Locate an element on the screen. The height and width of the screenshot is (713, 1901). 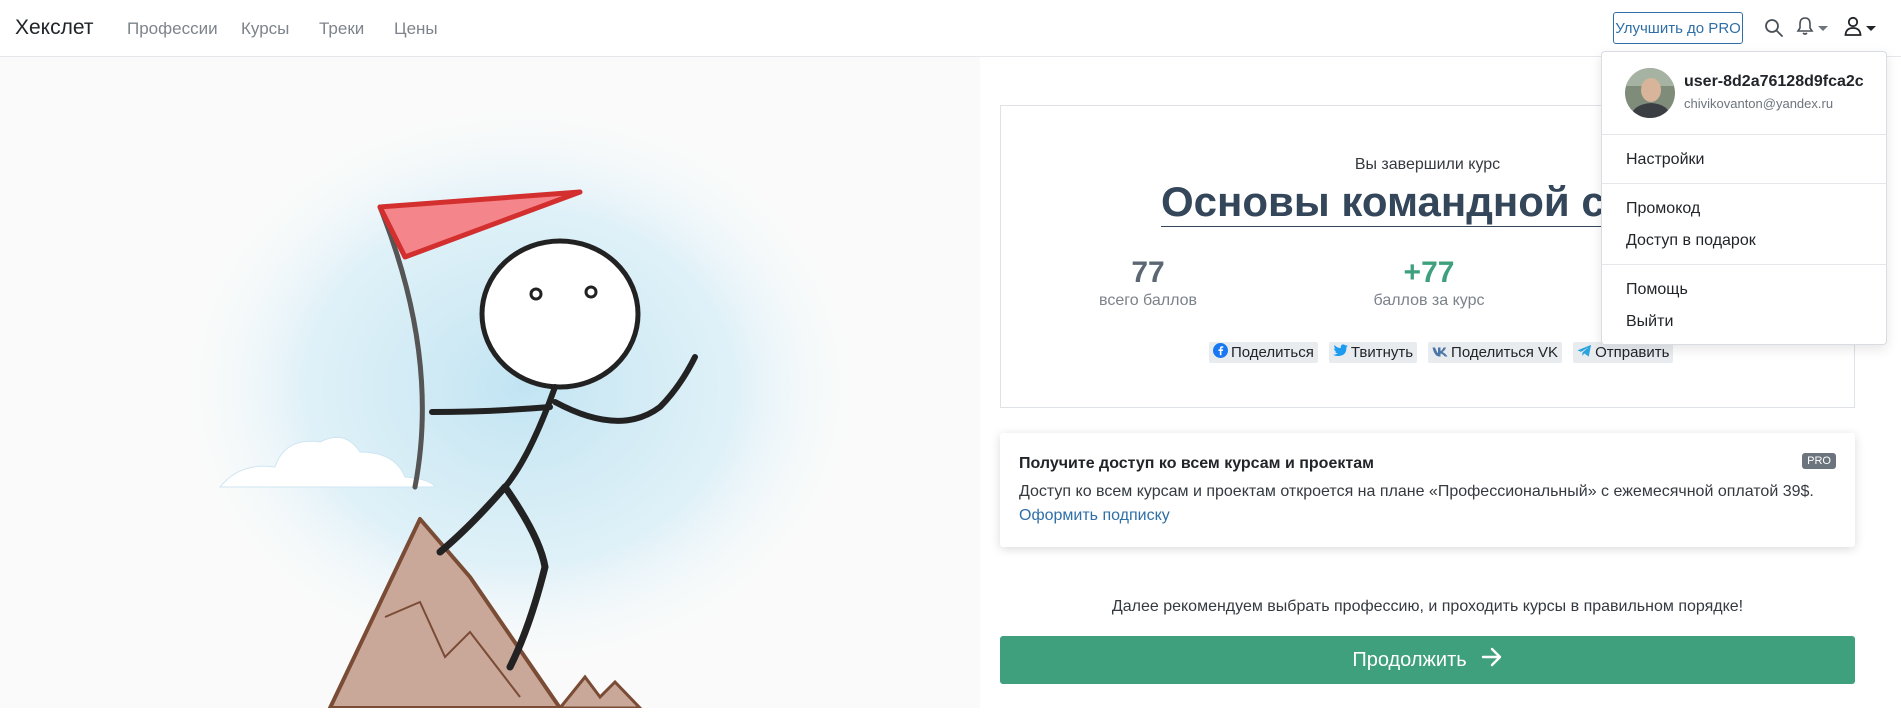
nav-link-prices: Цены is located at coordinates (416, 29).